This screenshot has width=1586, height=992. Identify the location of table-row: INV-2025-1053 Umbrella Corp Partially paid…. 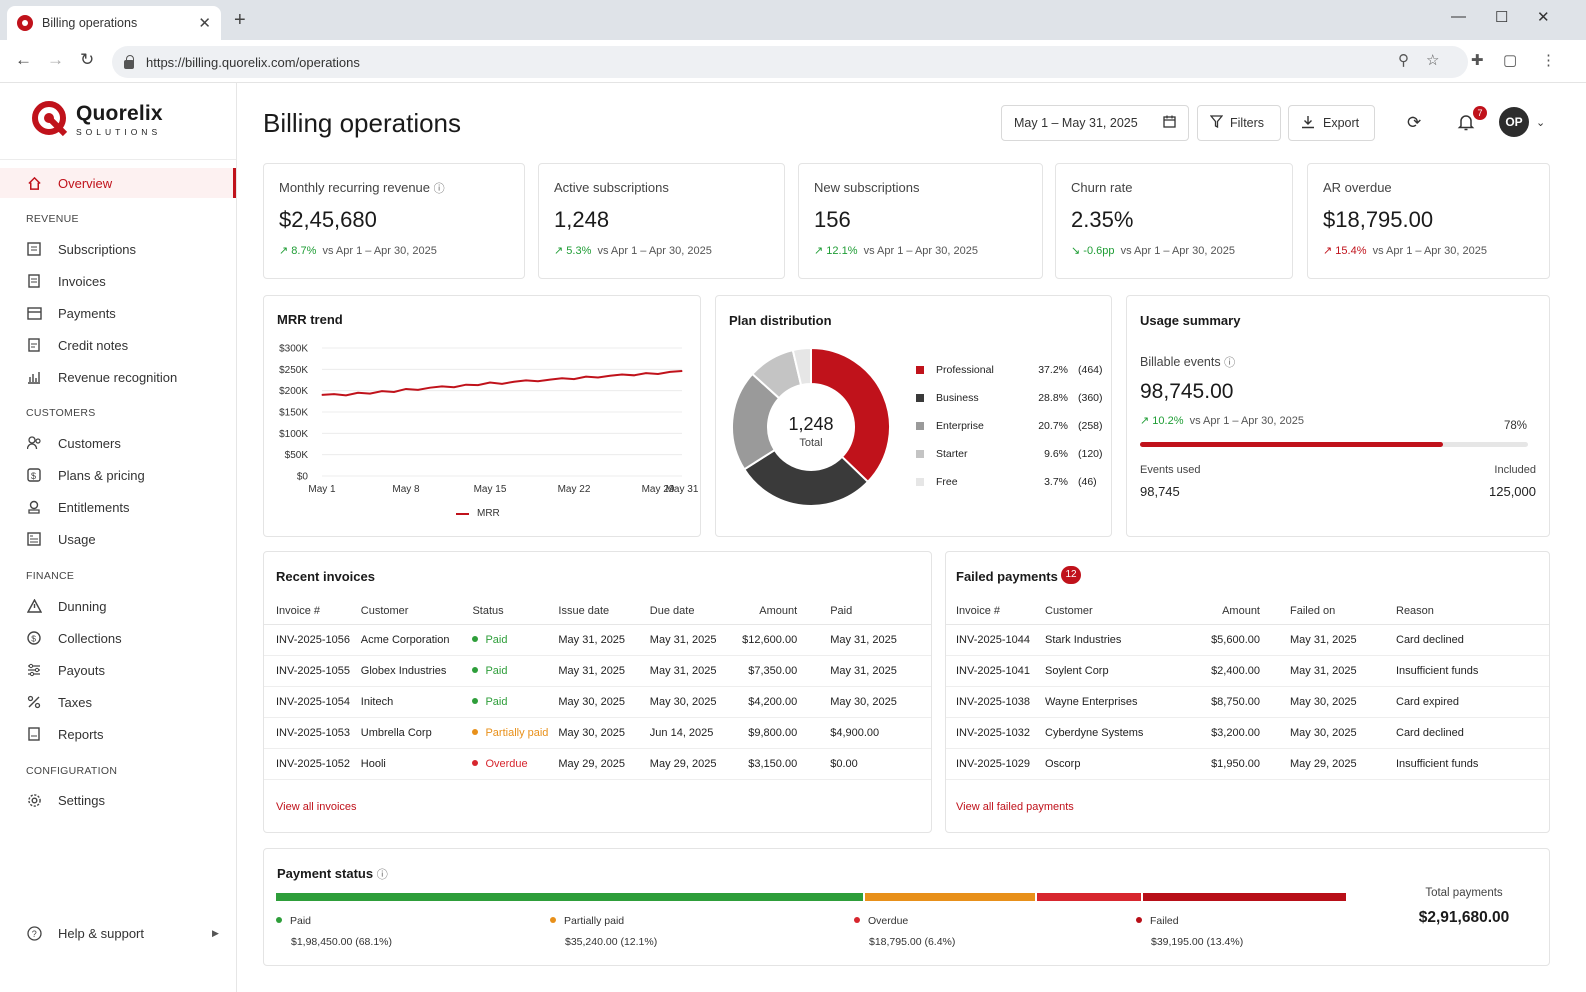
(597, 733).